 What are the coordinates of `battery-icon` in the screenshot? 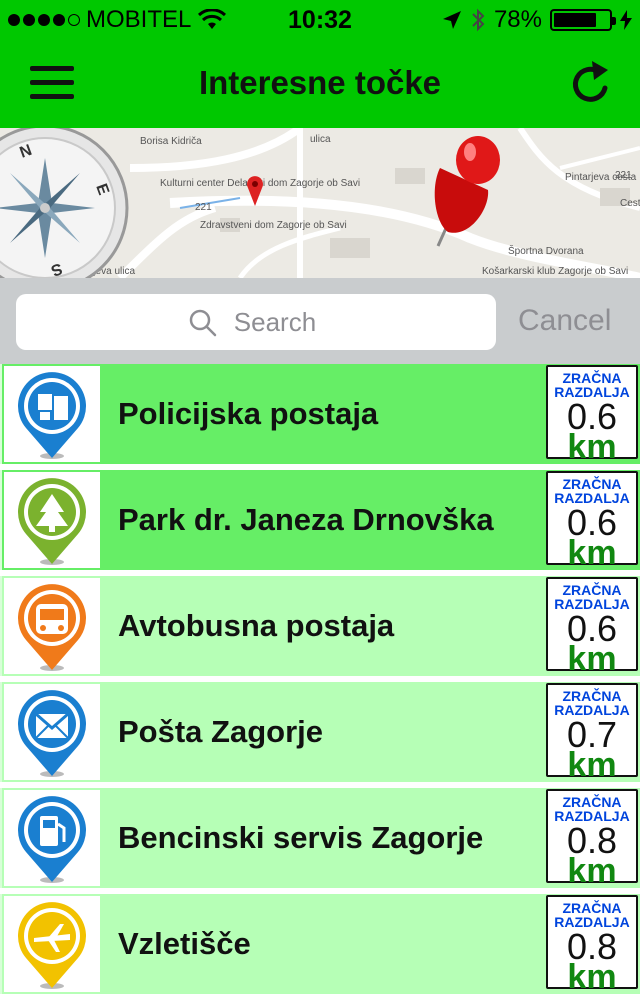 It's located at (583, 20).